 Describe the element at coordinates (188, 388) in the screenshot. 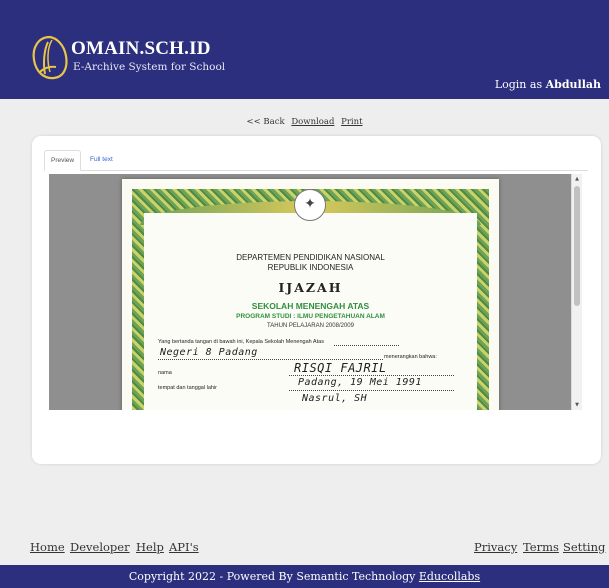

I see `birth-label: tempat dan tanggal lahir` at that location.